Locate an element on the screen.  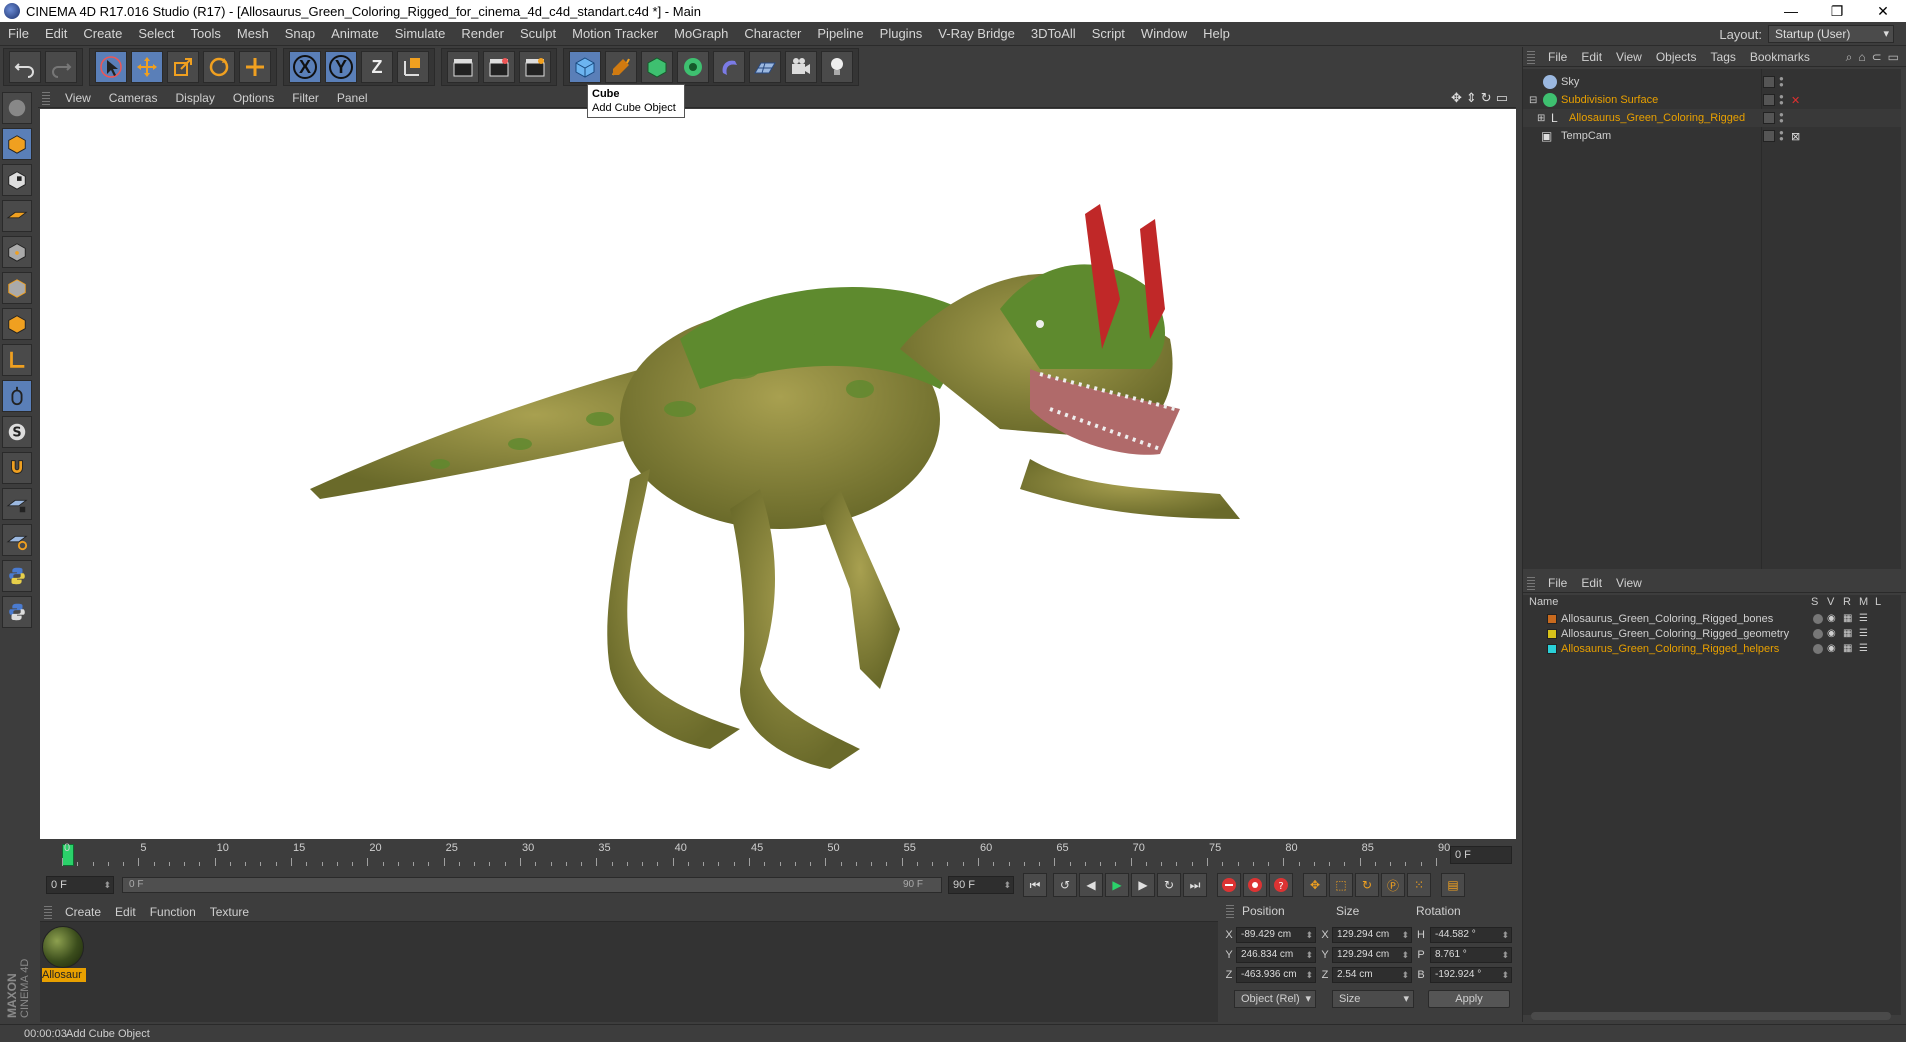
floor-button is located at coordinates (765, 67).